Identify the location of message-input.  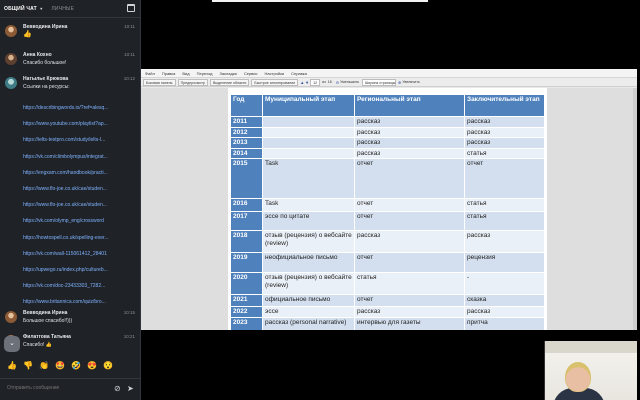
(54, 388).